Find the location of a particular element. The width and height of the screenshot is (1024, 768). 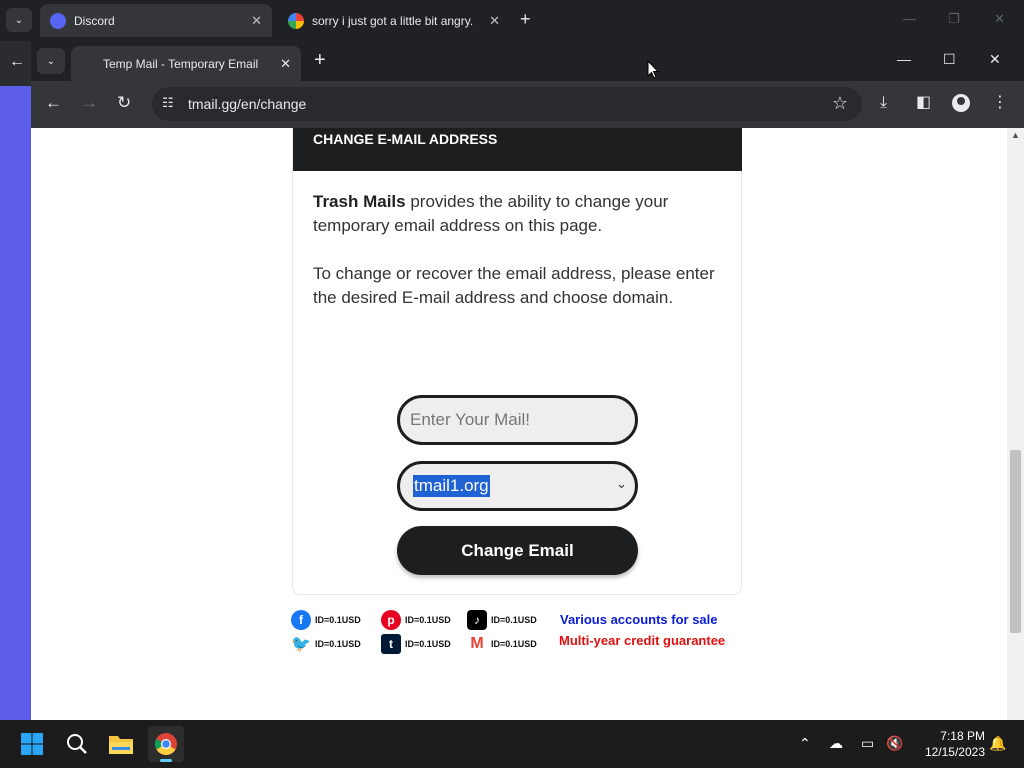

windows-icon is located at coordinates (32, 744).